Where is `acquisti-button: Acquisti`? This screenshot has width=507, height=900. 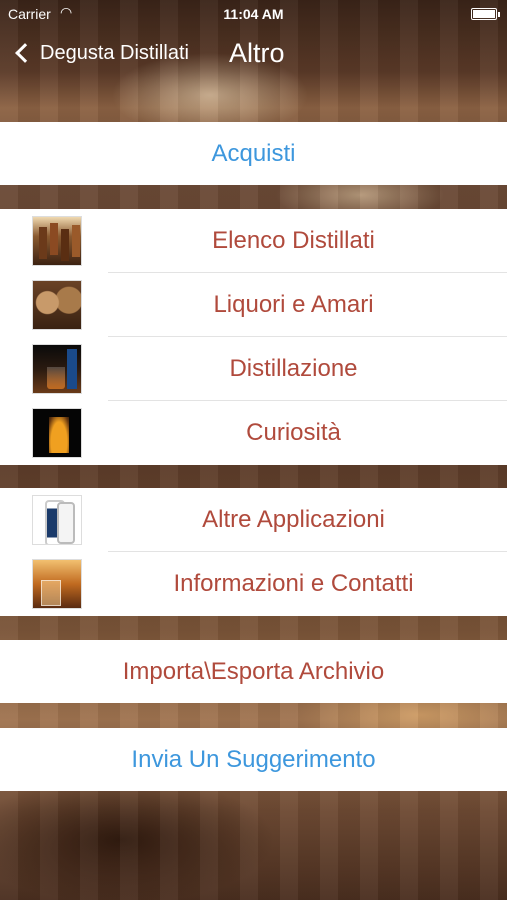
acquisti-button: Acquisti is located at coordinates (253, 153).